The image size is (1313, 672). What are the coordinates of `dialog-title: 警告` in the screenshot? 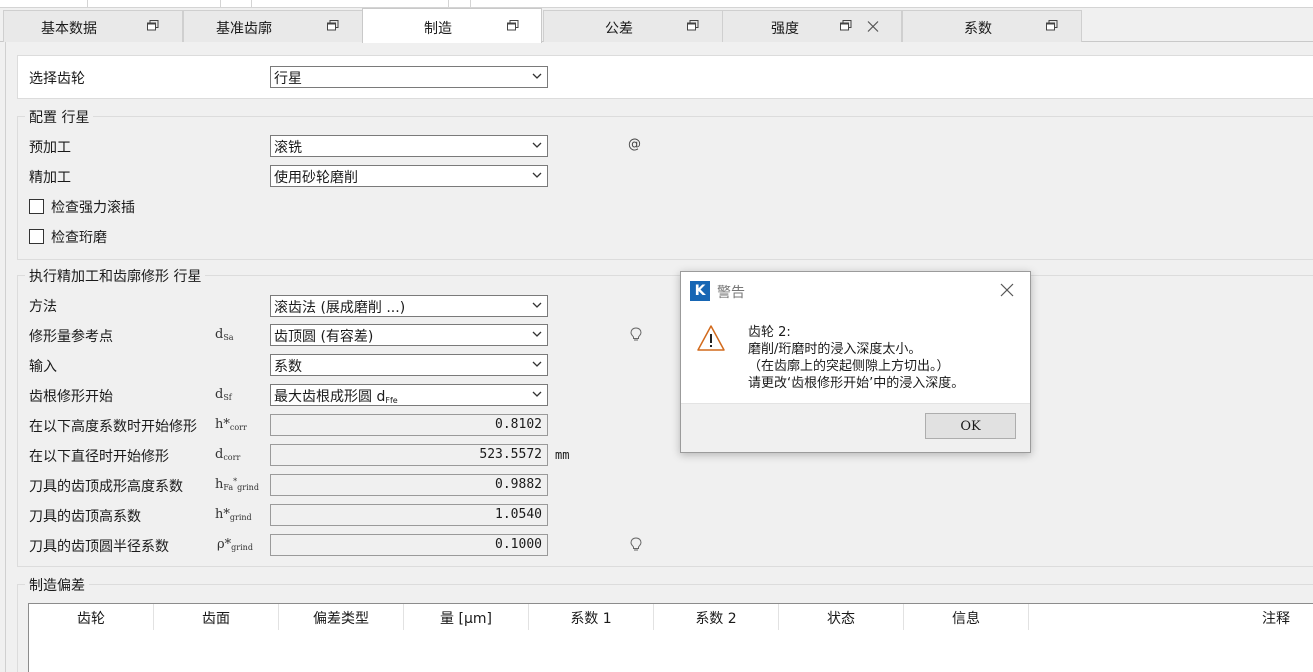 It's located at (731, 293).